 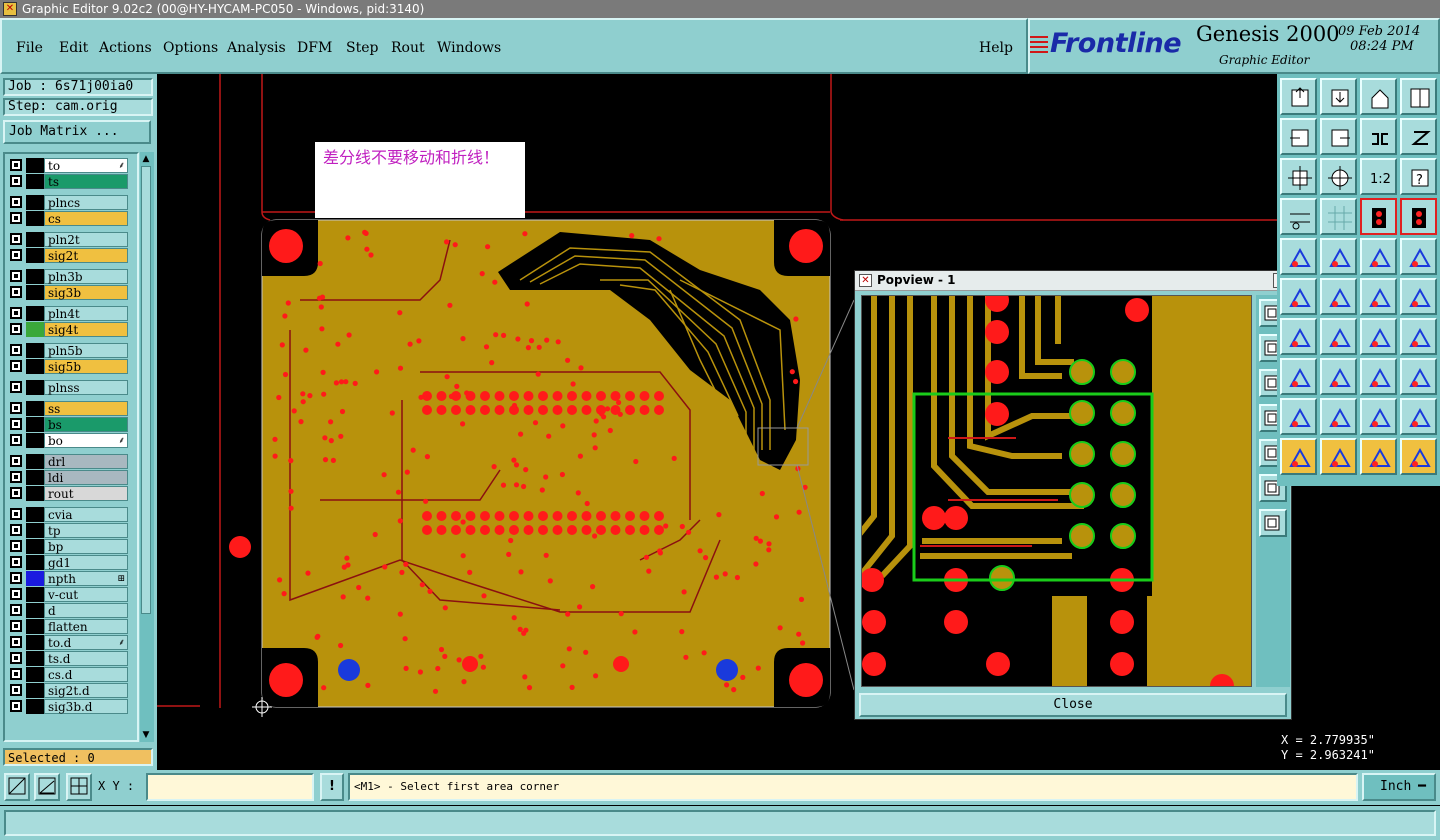 I want to click on menu-step: Step, so click(x=362, y=48).